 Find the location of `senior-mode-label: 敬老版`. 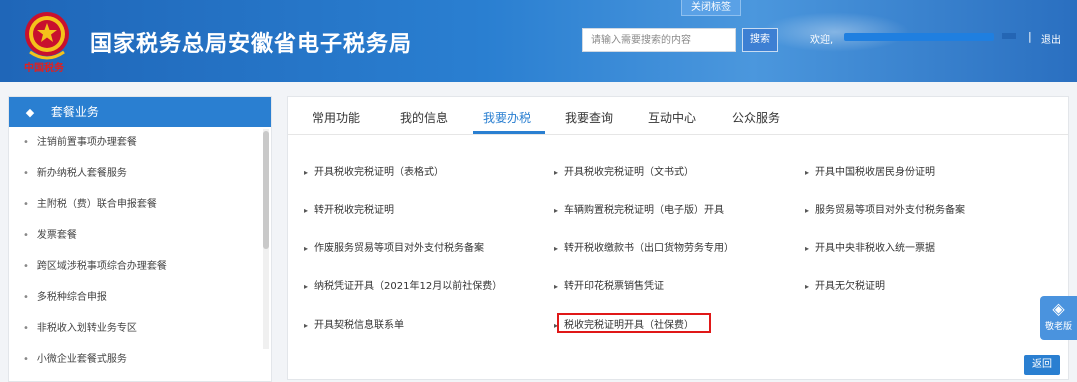

senior-mode-label: 敬老版 is located at coordinates (1058, 327).